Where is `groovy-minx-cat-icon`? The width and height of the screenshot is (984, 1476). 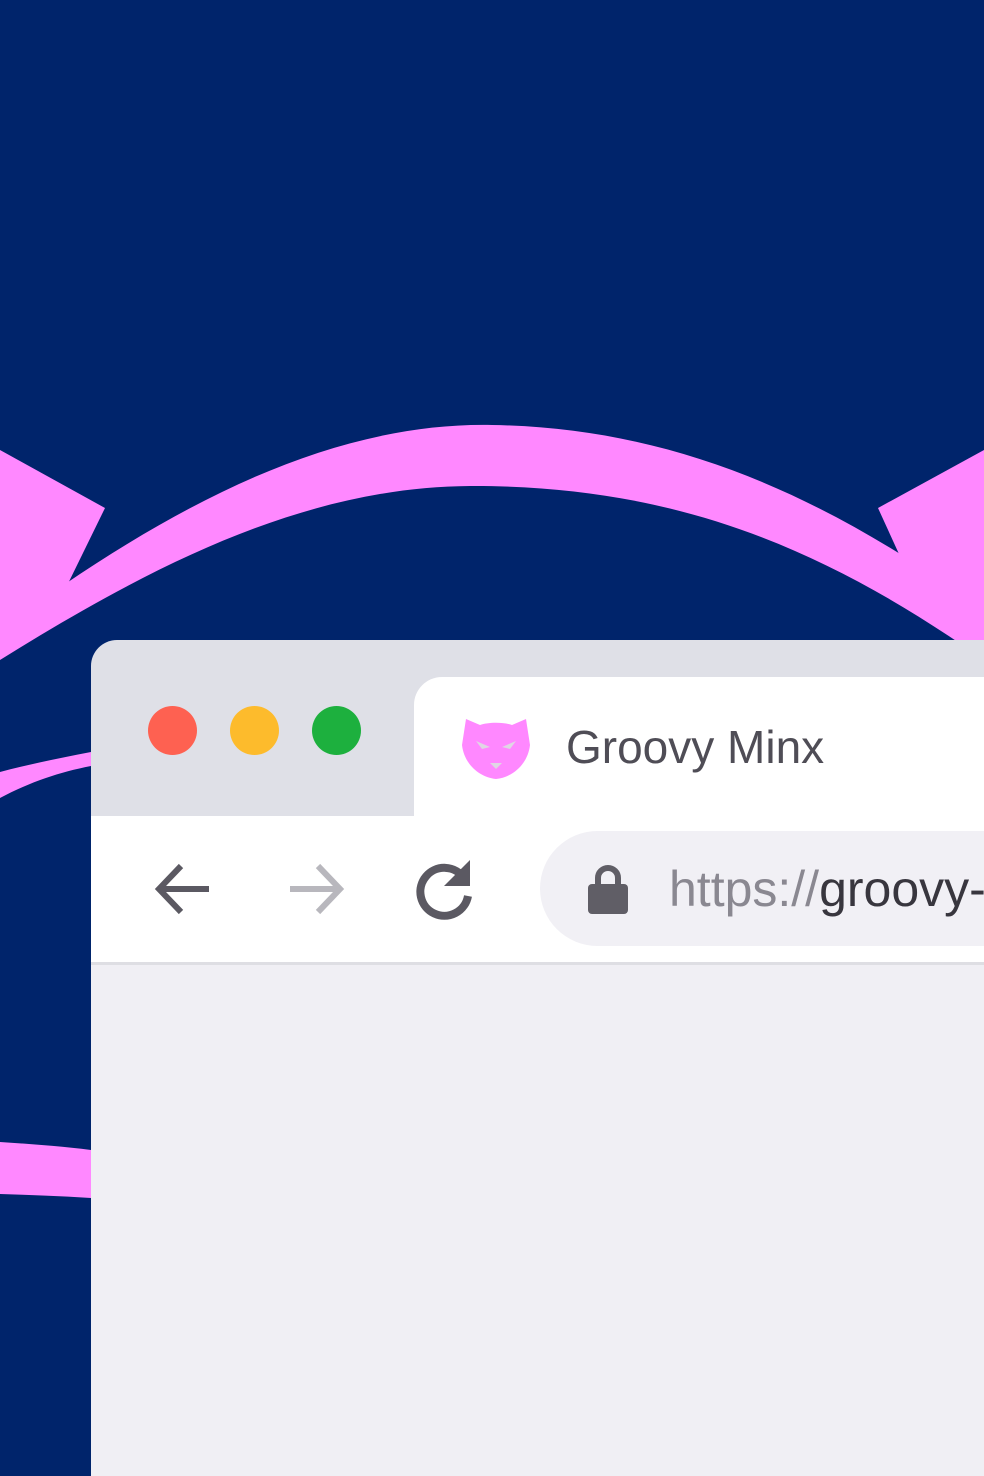
groovy-minx-cat-icon is located at coordinates (496, 749).